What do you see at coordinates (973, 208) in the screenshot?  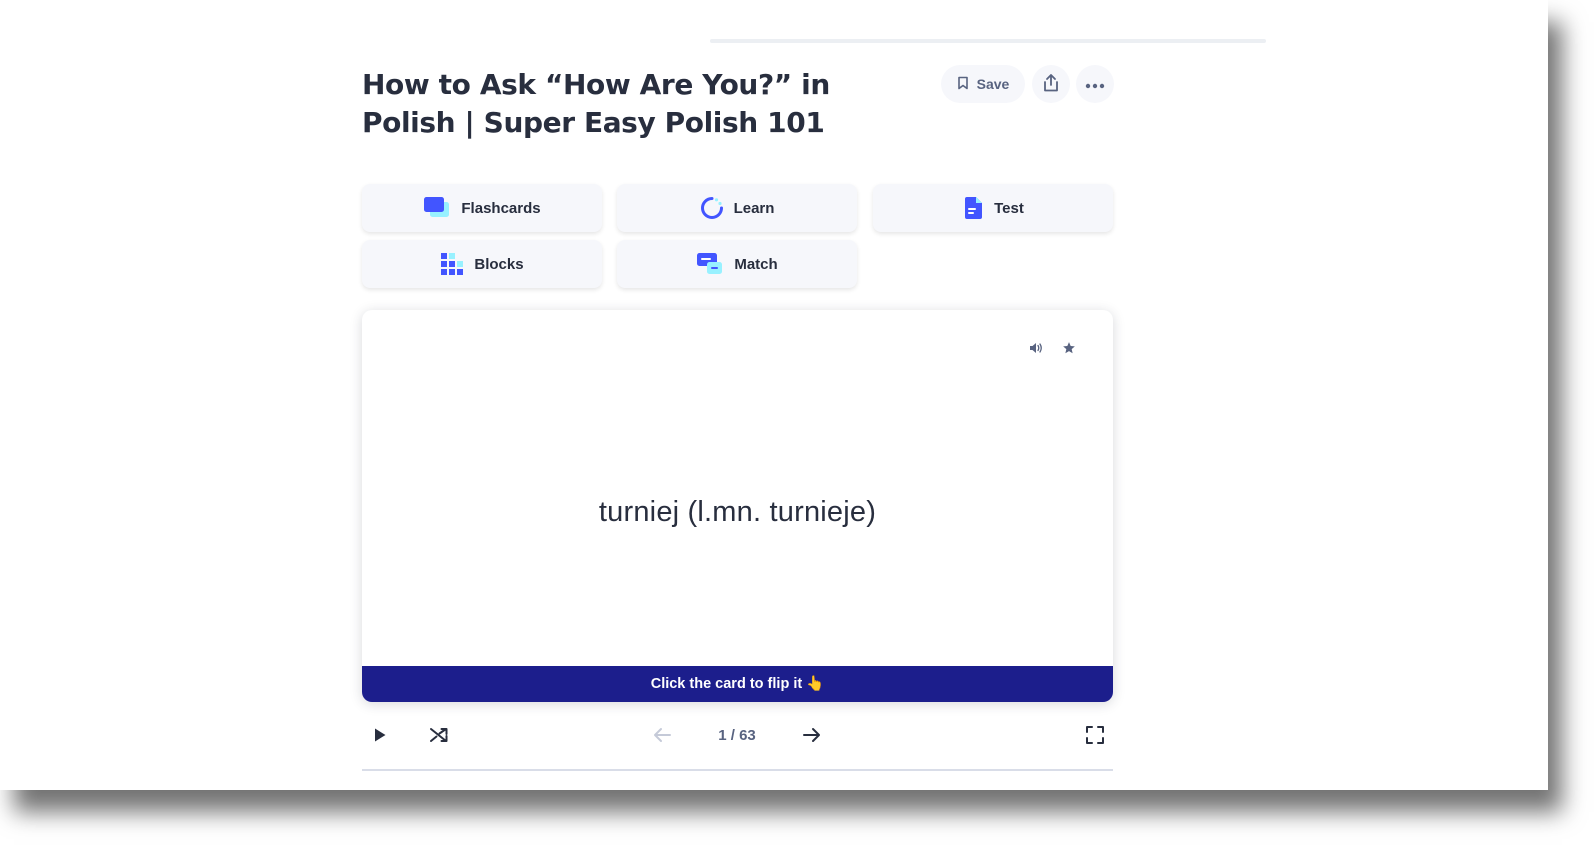 I see `test-icon` at bounding box center [973, 208].